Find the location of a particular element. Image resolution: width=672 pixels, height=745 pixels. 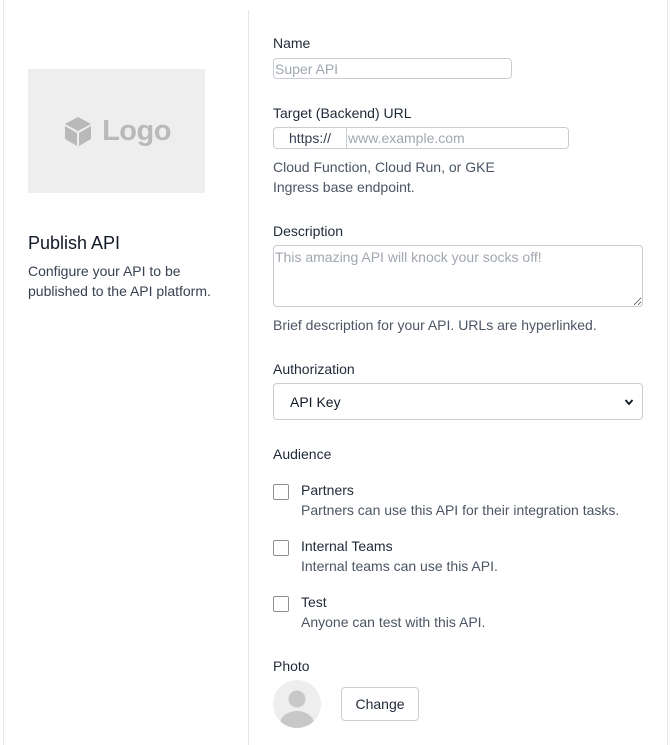

logo-placeholder: Logo is located at coordinates (116, 131).